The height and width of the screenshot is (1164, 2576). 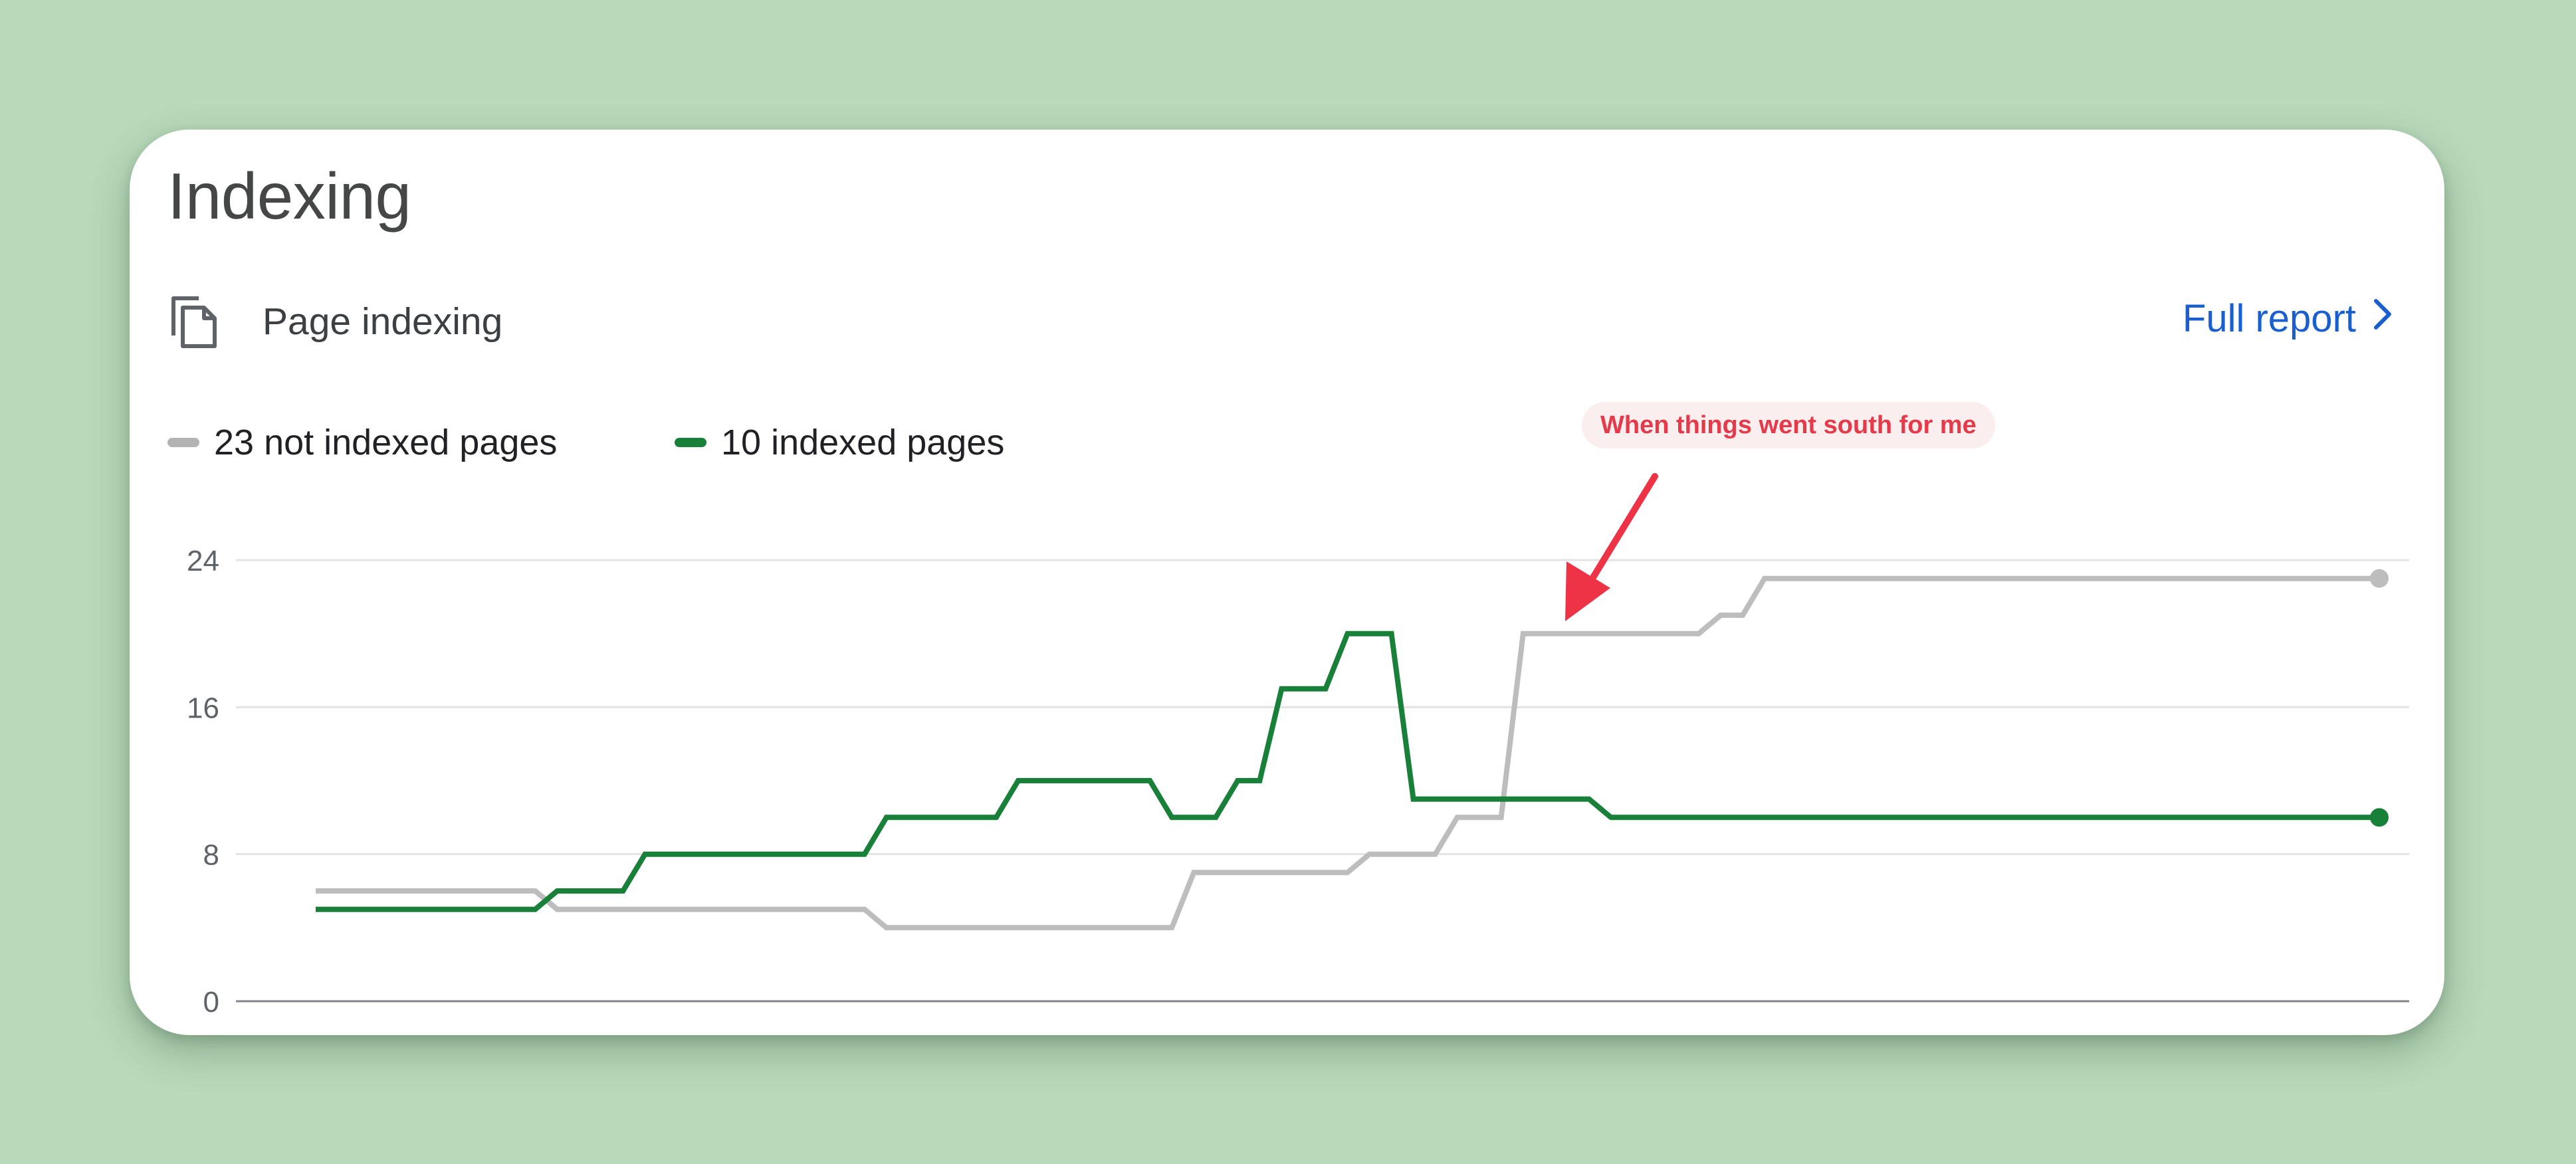 I want to click on y-tick-label: 16, so click(x=203, y=708).